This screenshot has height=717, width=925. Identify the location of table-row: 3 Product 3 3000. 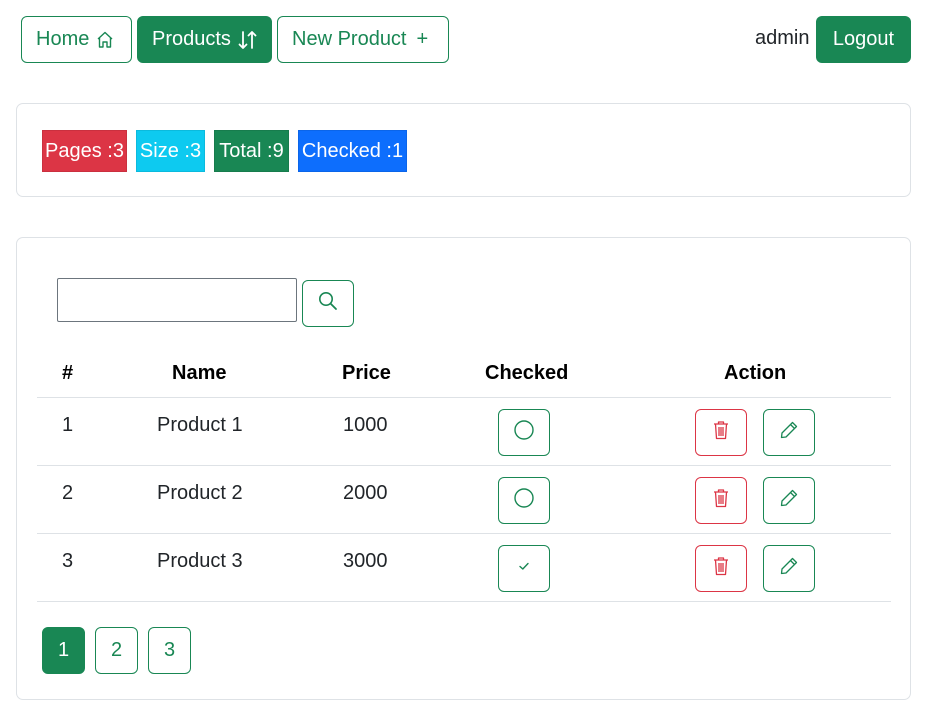
(464, 568).